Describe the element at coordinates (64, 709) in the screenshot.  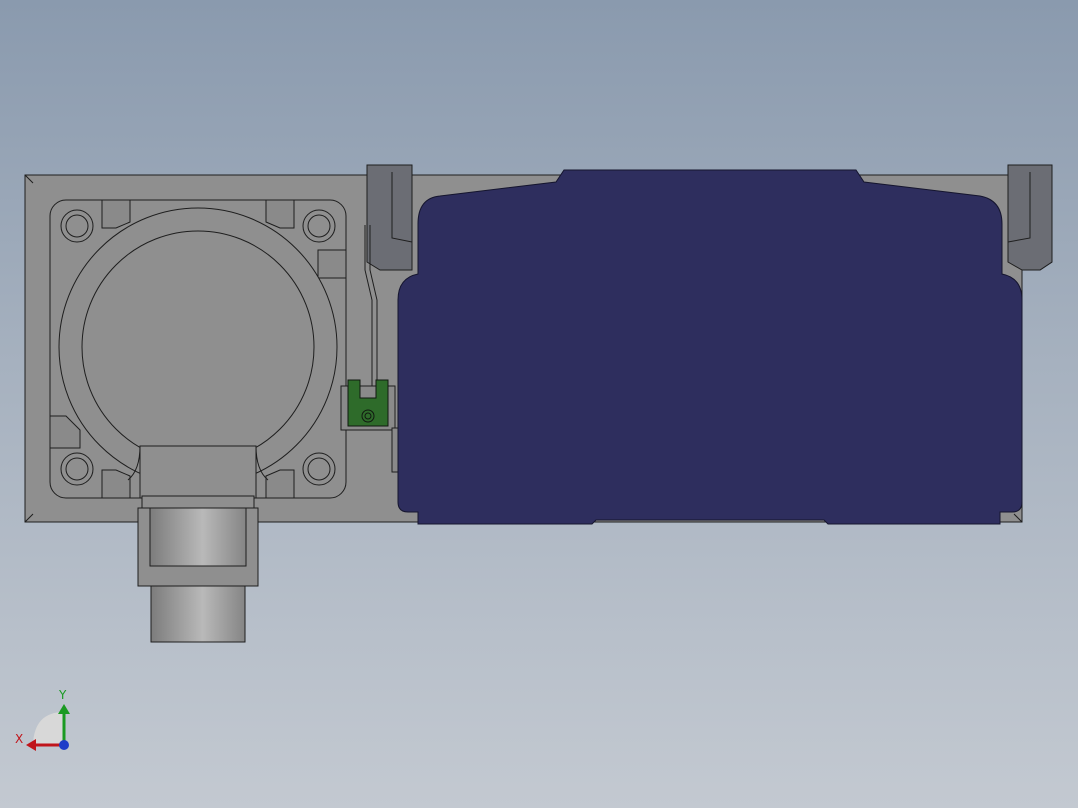
I see `y-axis-arrowhead` at that location.